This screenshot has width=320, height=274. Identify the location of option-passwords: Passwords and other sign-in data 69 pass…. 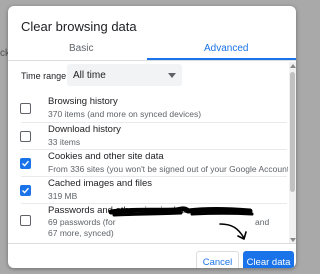
(148, 223).